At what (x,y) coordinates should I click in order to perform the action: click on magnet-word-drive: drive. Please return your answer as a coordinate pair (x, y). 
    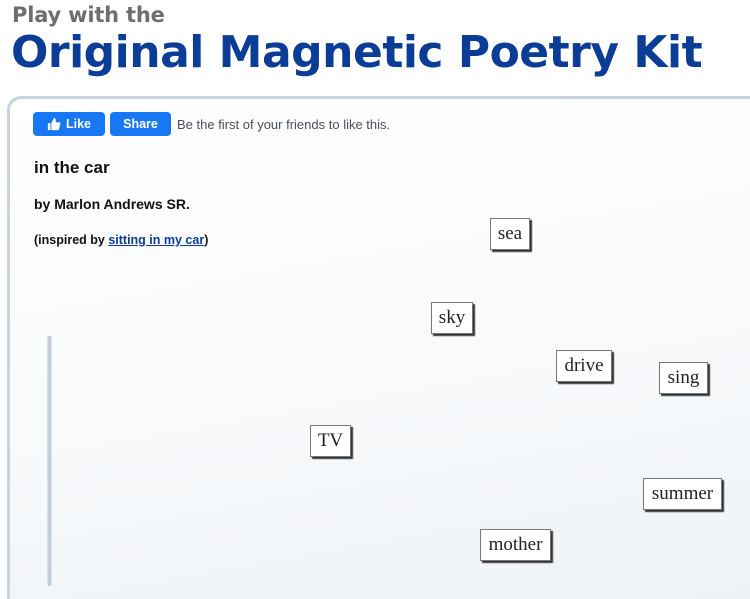
    Looking at the image, I should click on (584, 366).